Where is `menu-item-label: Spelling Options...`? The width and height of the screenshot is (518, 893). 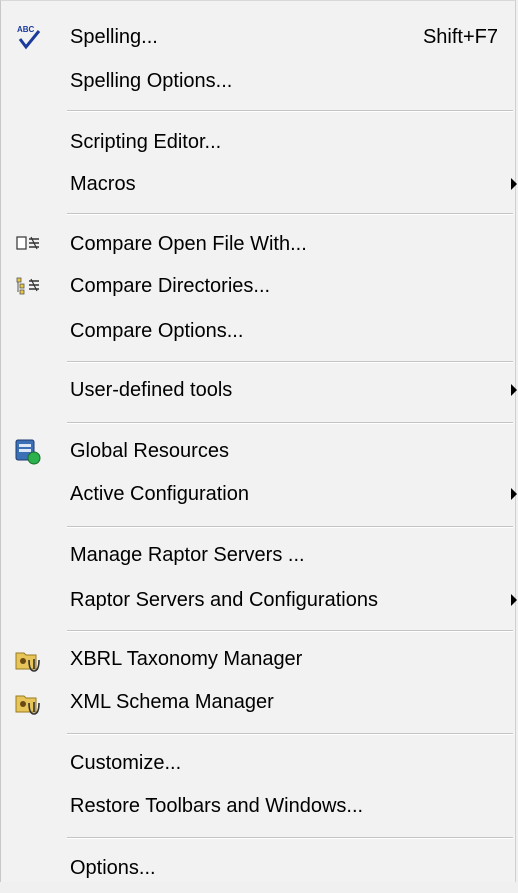 menu-item-label: Spelling Options... is located at coordinates (151, 81).